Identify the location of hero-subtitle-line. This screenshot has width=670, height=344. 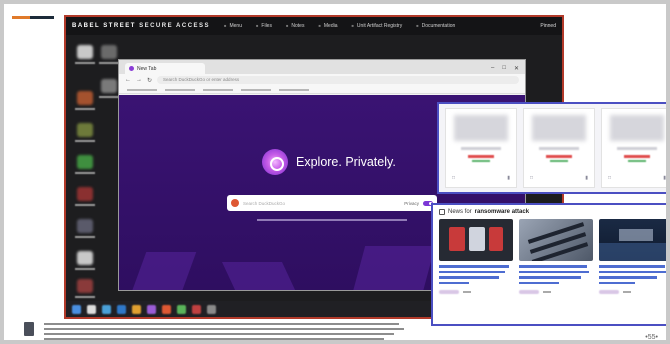
(332, 220).